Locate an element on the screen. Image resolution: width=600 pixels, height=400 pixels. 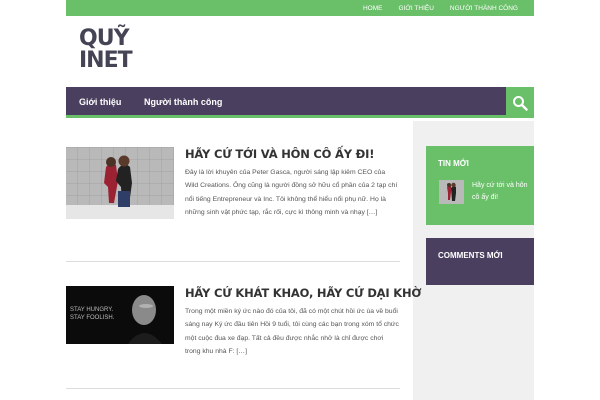
top-nav-nguoi-thanh-cong: NGƯỜI THÀNH CÔNG is located at coordinates (484, 8).